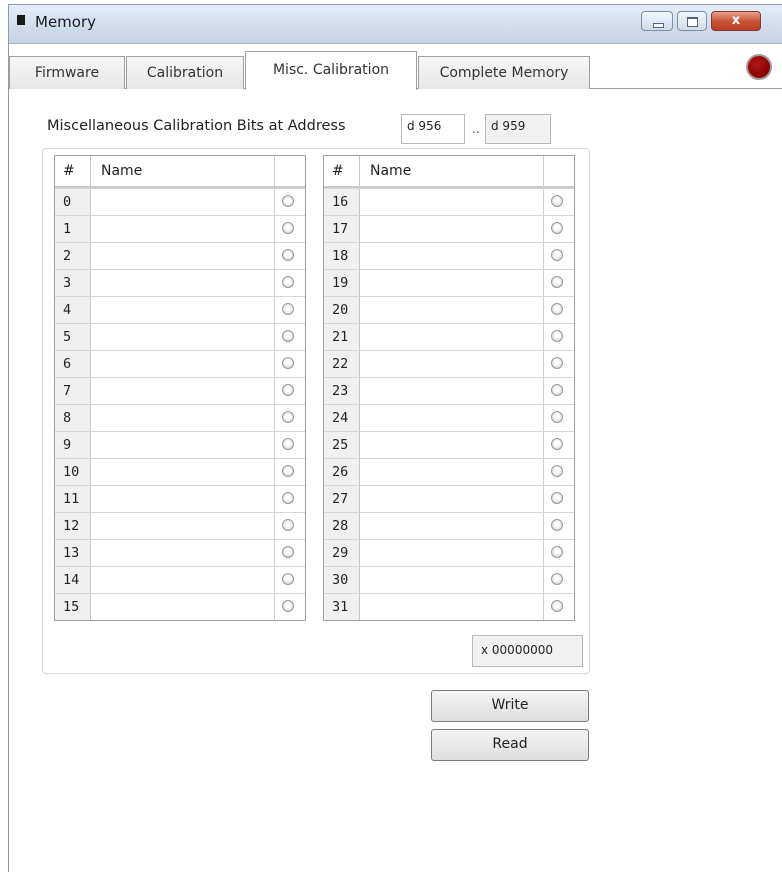 Image resolution: width=782 pixels, height=872 pixels. I want to click on grid-header: # Name, so click(449, 172).